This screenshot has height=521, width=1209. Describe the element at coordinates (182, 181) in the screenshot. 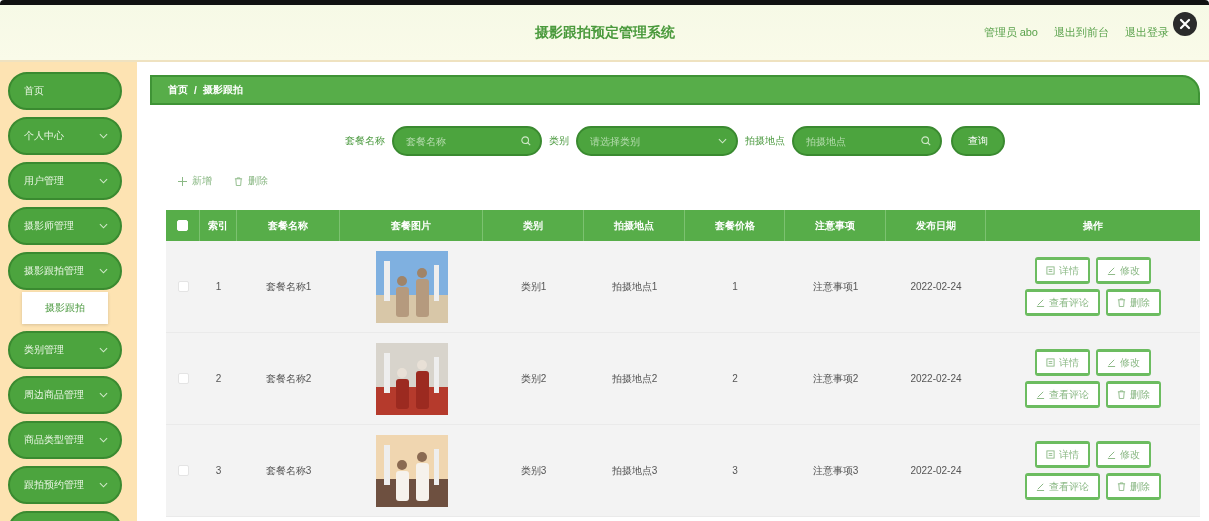

I see `plus-icon` at that location.